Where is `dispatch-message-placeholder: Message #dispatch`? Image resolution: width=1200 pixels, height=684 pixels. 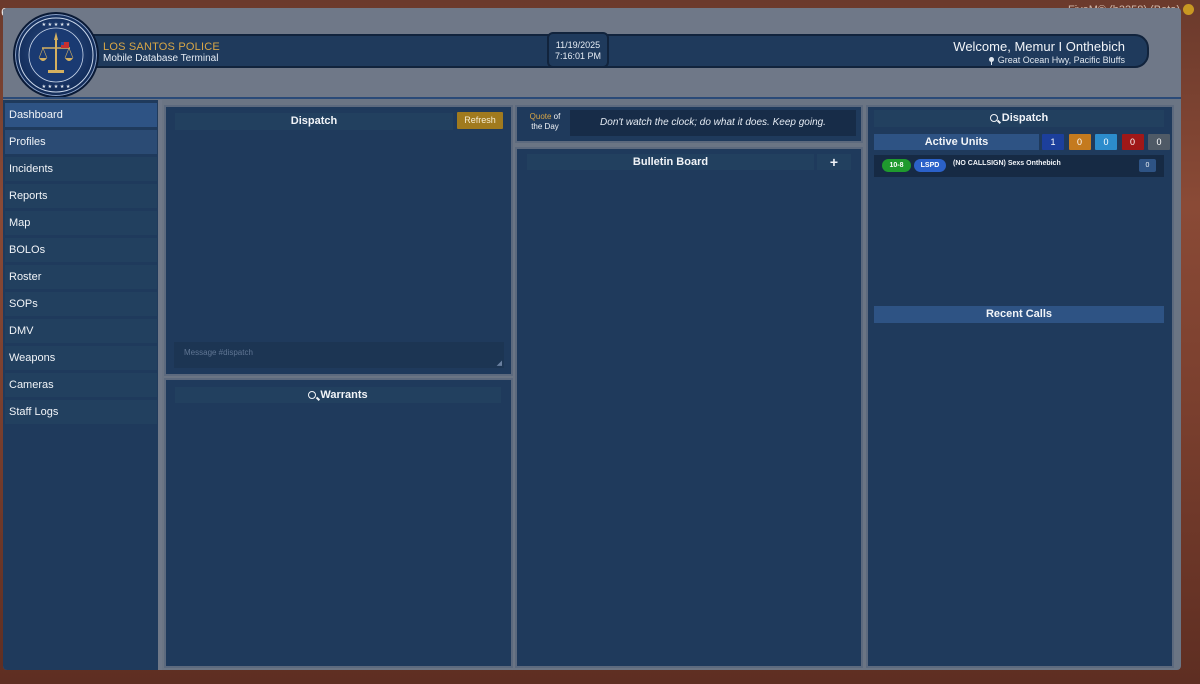
dispatch-message-placeholder: Message #dispatch is located at coordinates (218, 352).